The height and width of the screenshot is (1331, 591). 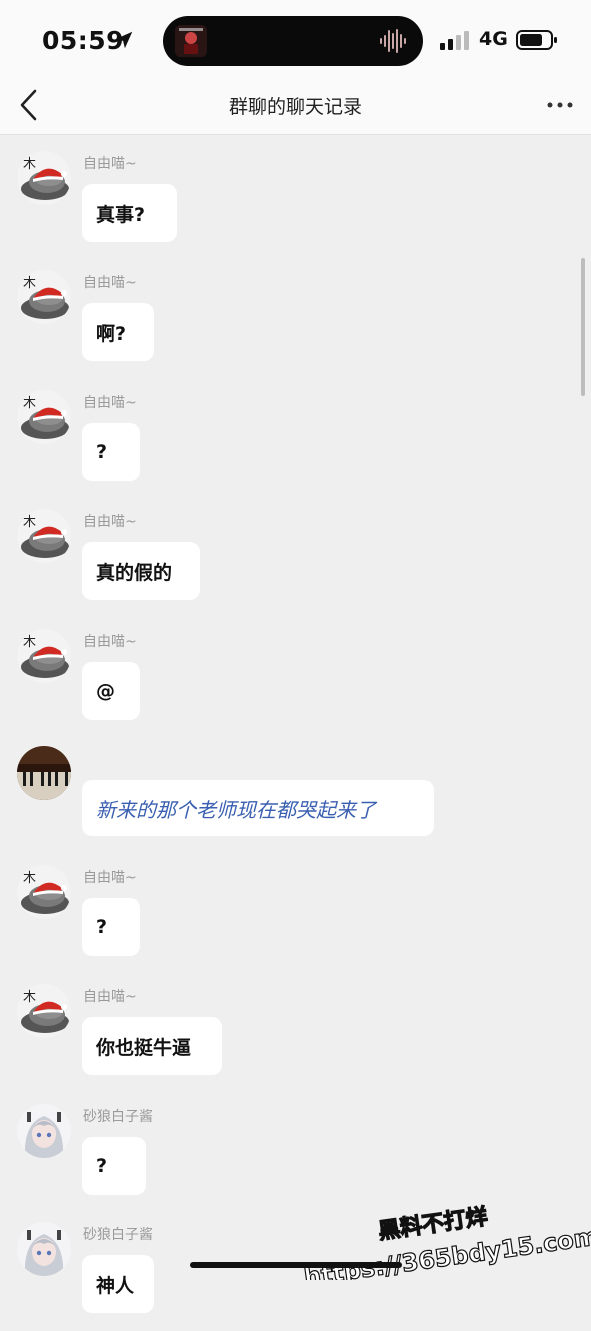 I want to click on page-title: 群聊的聊天记录, so click(x=295, y=107).